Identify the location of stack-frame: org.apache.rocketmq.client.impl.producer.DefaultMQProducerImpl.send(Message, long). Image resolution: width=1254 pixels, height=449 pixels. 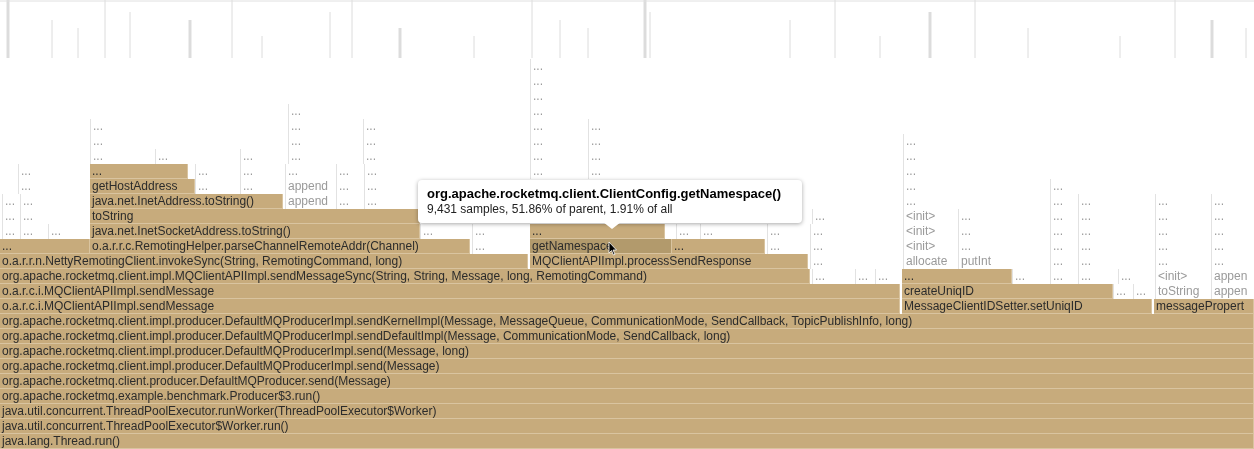
(627, 351).